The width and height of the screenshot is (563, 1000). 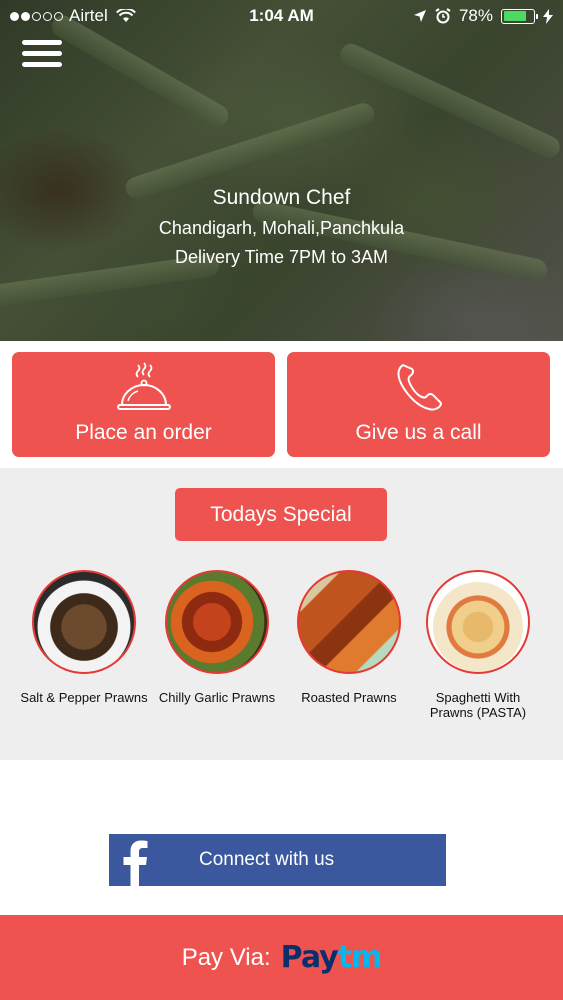 I want to click on facebook-connect-button: Connect with us, so click(x=277, y=860).